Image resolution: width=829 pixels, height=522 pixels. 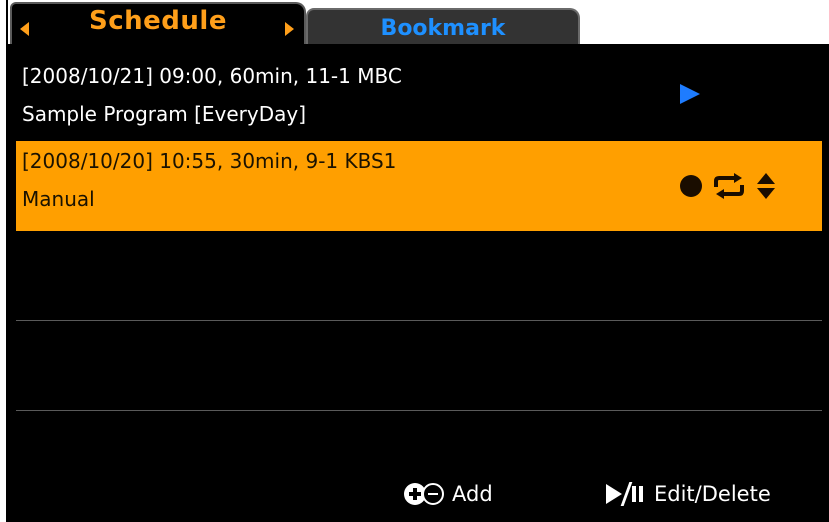 I want to click on record-dot-icon, so click(x=691, y=186).